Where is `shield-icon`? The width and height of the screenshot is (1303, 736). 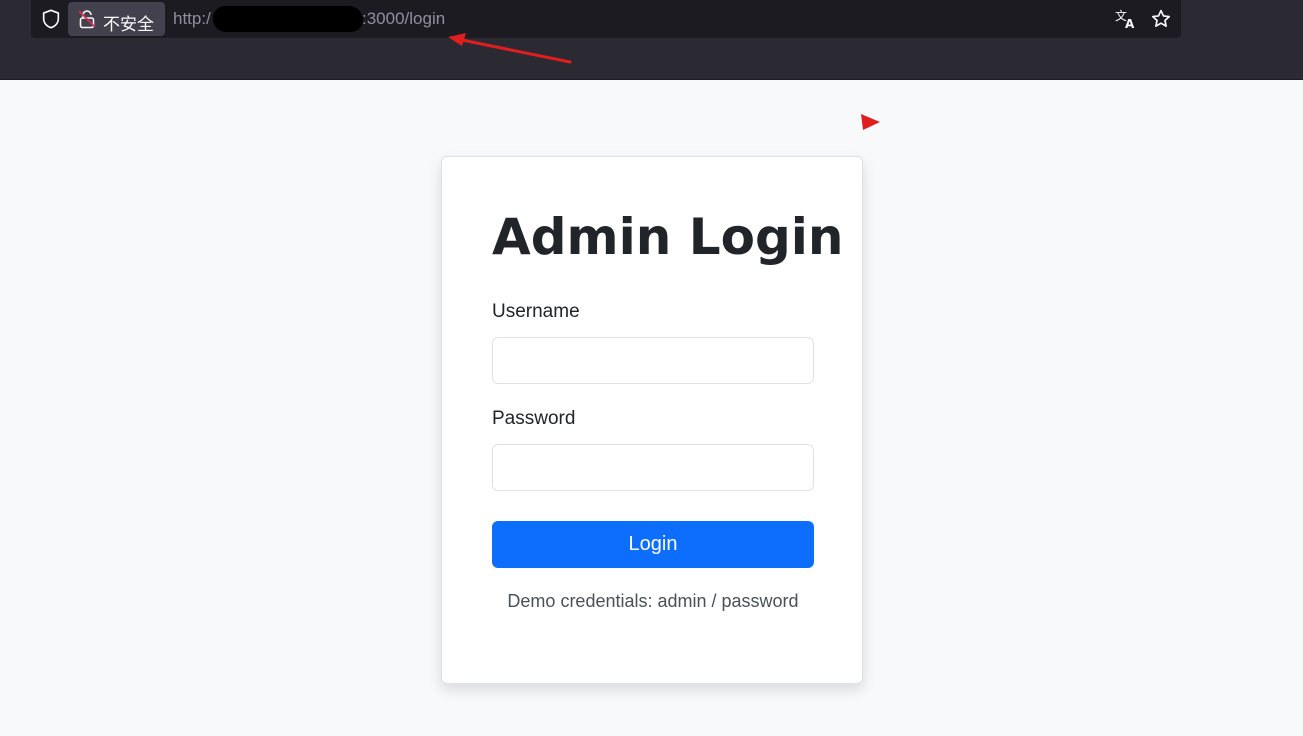 shield-icon is located at coordinates (51, 19).